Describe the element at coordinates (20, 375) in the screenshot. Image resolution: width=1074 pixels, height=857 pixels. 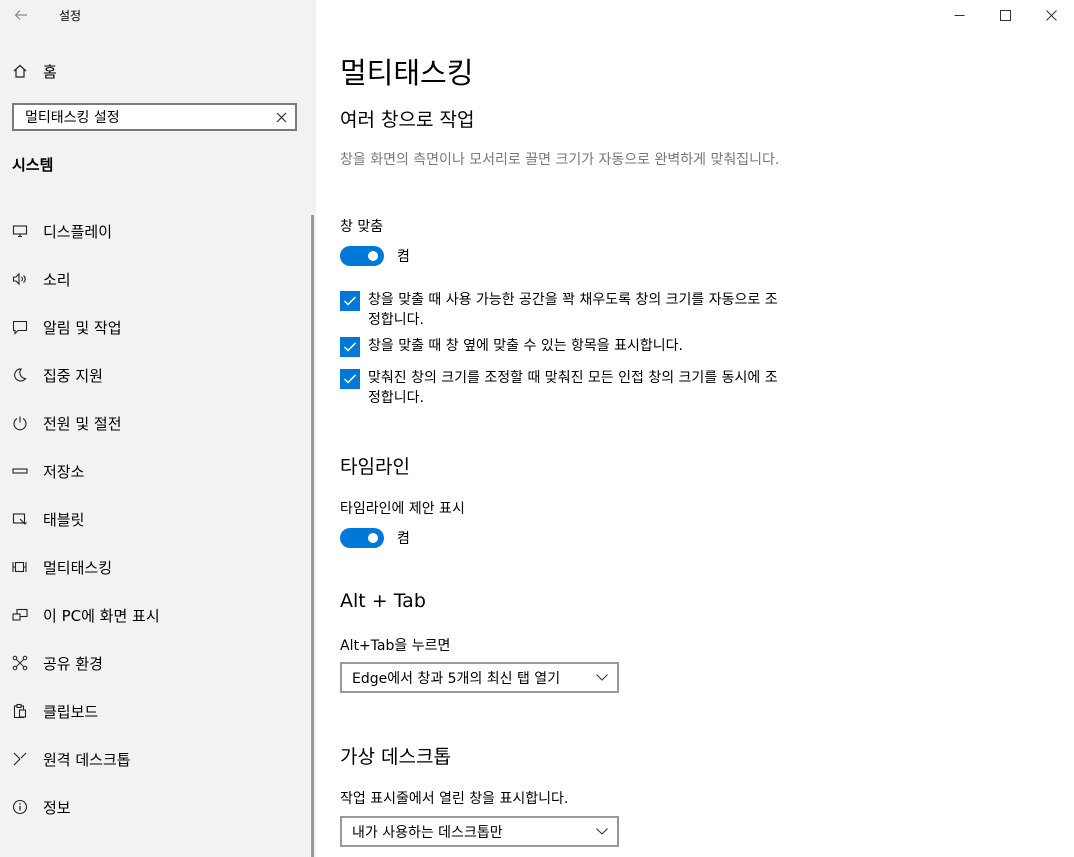
I see `moon-icon` at that location.